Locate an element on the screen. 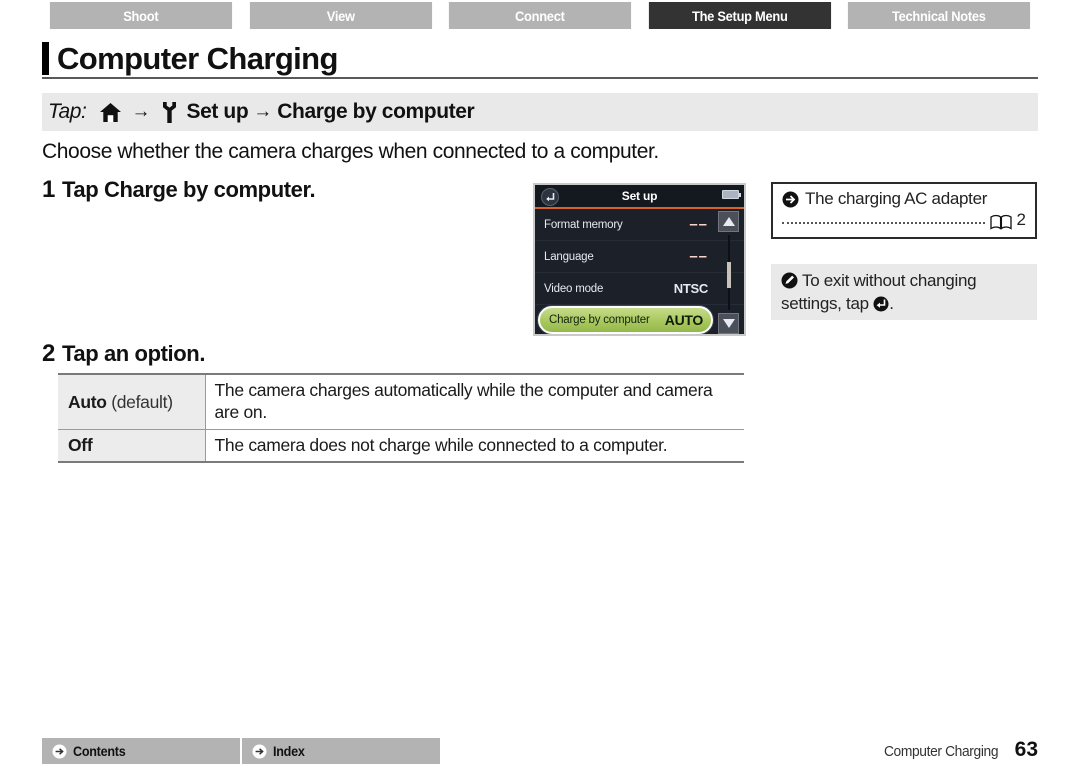  lcd-item-label: Language is located at coordinates (569, 256).